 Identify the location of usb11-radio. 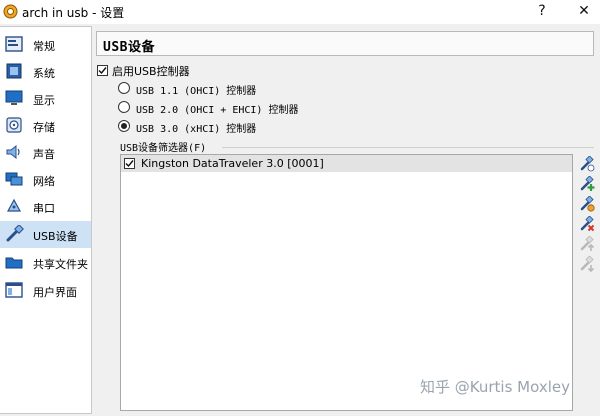
(124, 88).